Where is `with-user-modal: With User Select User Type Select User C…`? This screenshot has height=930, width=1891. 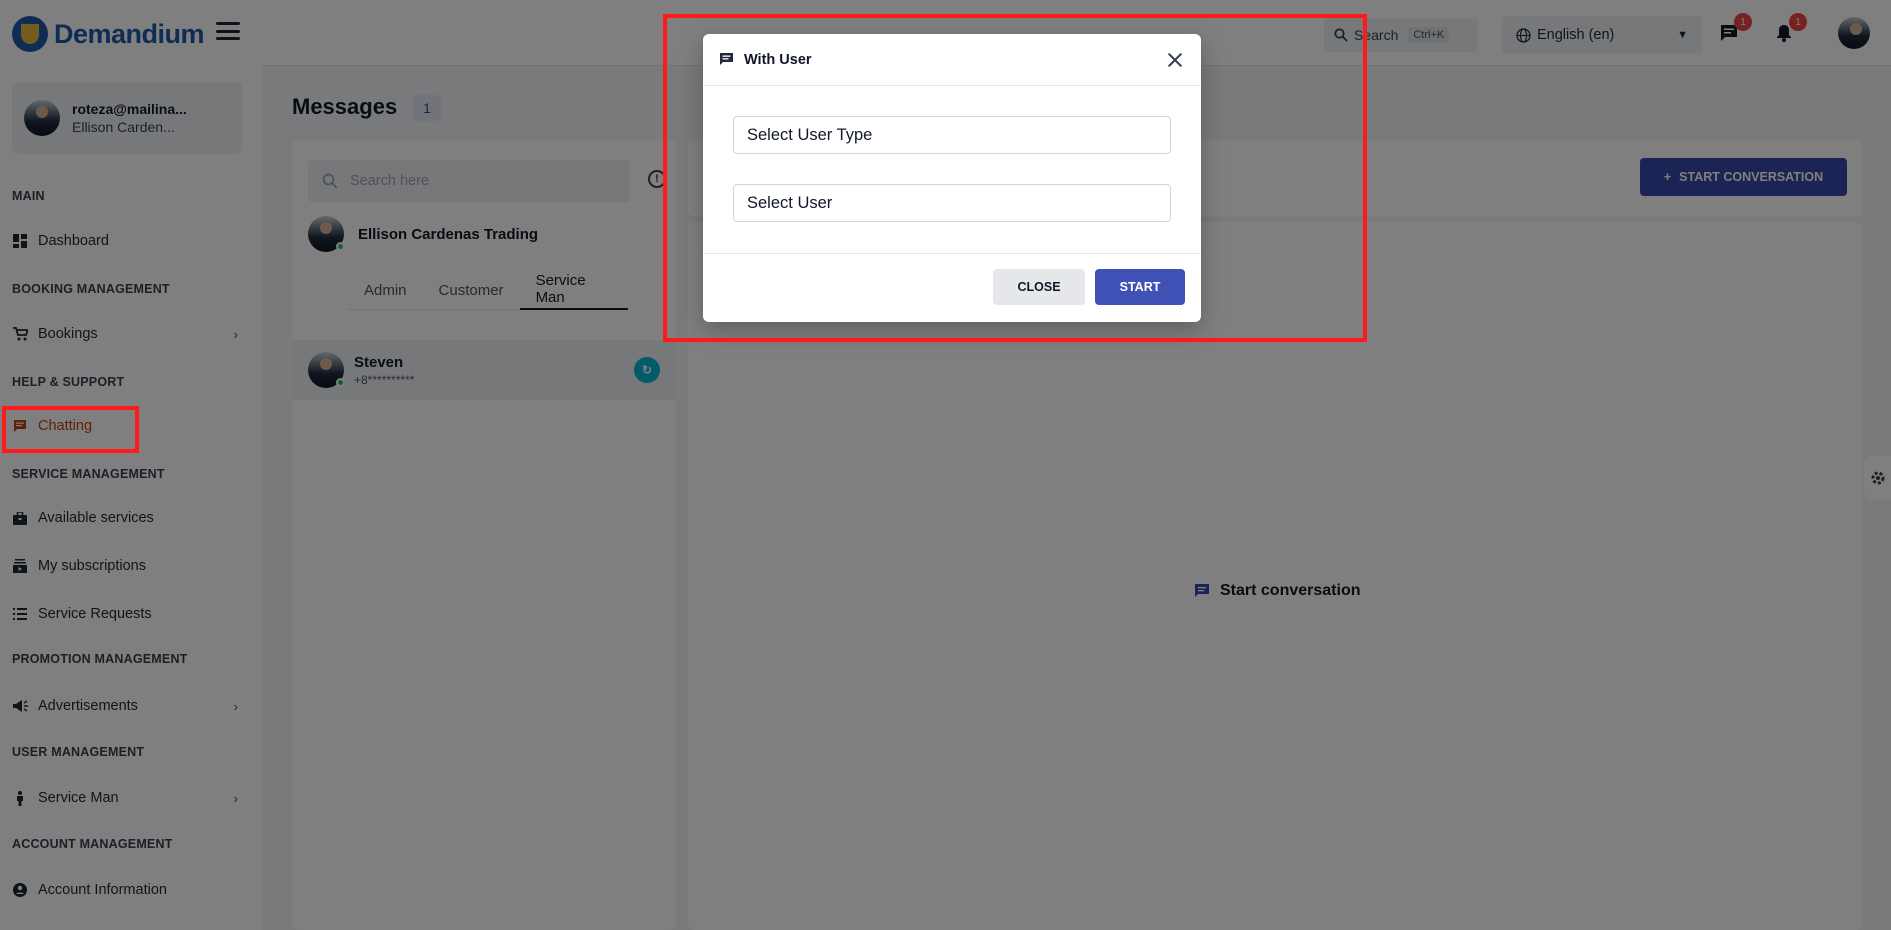 with-user-modal: With User Select User Type Select User C… is located at coordinates (952, 178).